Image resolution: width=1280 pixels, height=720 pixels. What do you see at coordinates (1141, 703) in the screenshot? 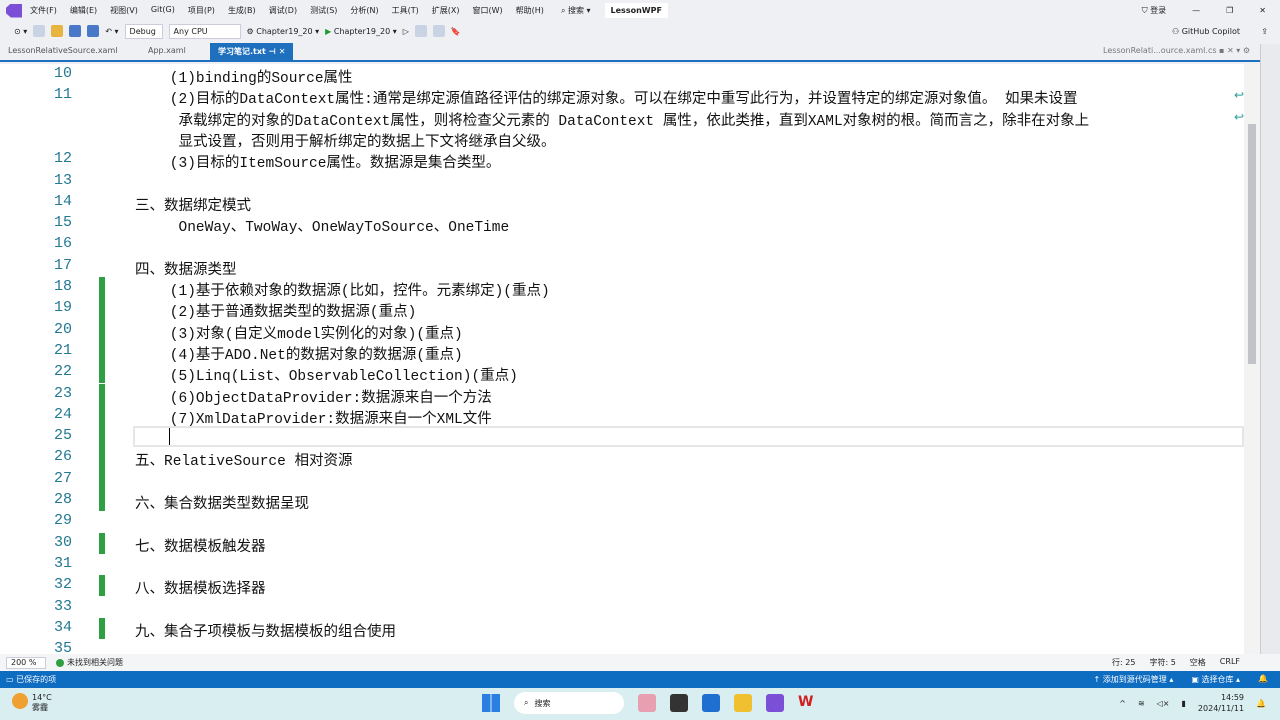
I see `wifi-icon: ≋` at bounding box center [1141, 703].